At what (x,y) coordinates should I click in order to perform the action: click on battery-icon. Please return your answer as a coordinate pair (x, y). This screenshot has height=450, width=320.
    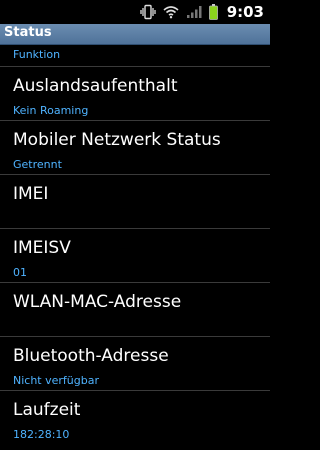
    Looking at the image, I should click on (213, 12).